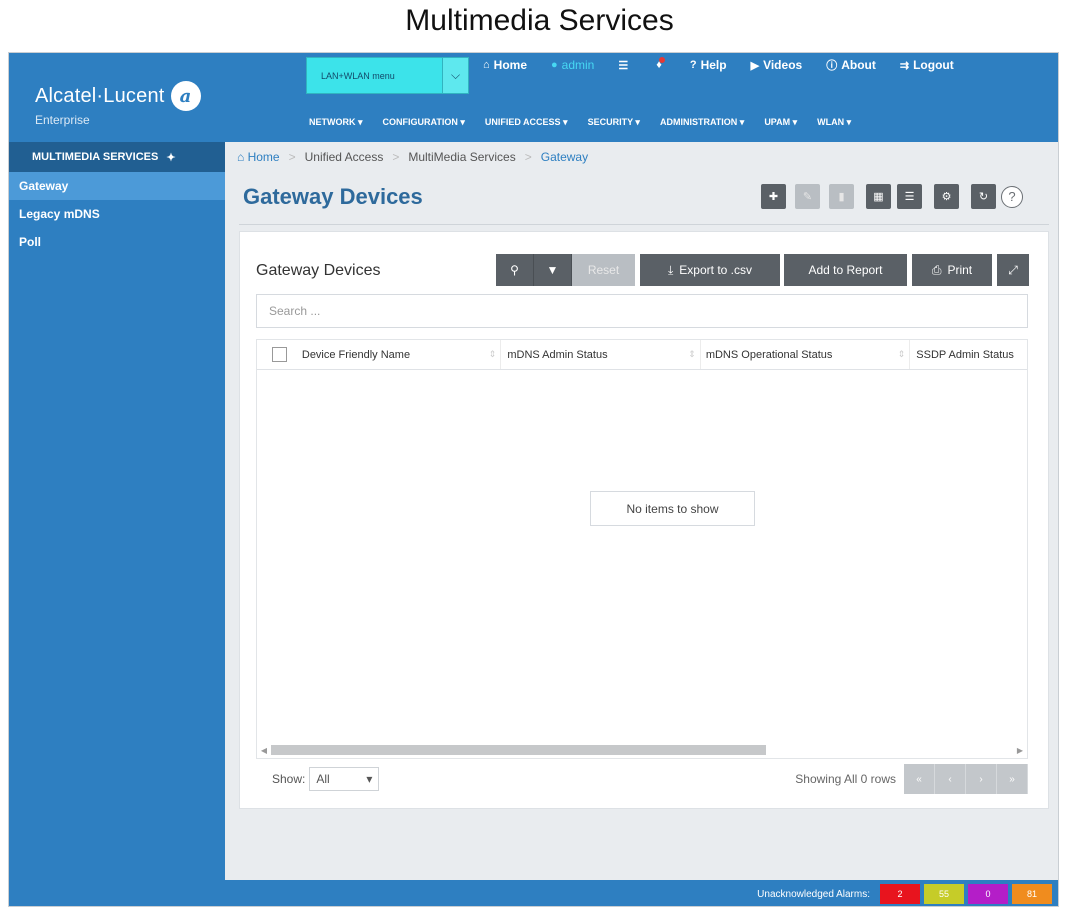 The width and height of the screenshot is (1079, 911). I want to click on panel-footer: Show: All ▾ Showing All 0 rows « ‹ › », so click(642, 779).